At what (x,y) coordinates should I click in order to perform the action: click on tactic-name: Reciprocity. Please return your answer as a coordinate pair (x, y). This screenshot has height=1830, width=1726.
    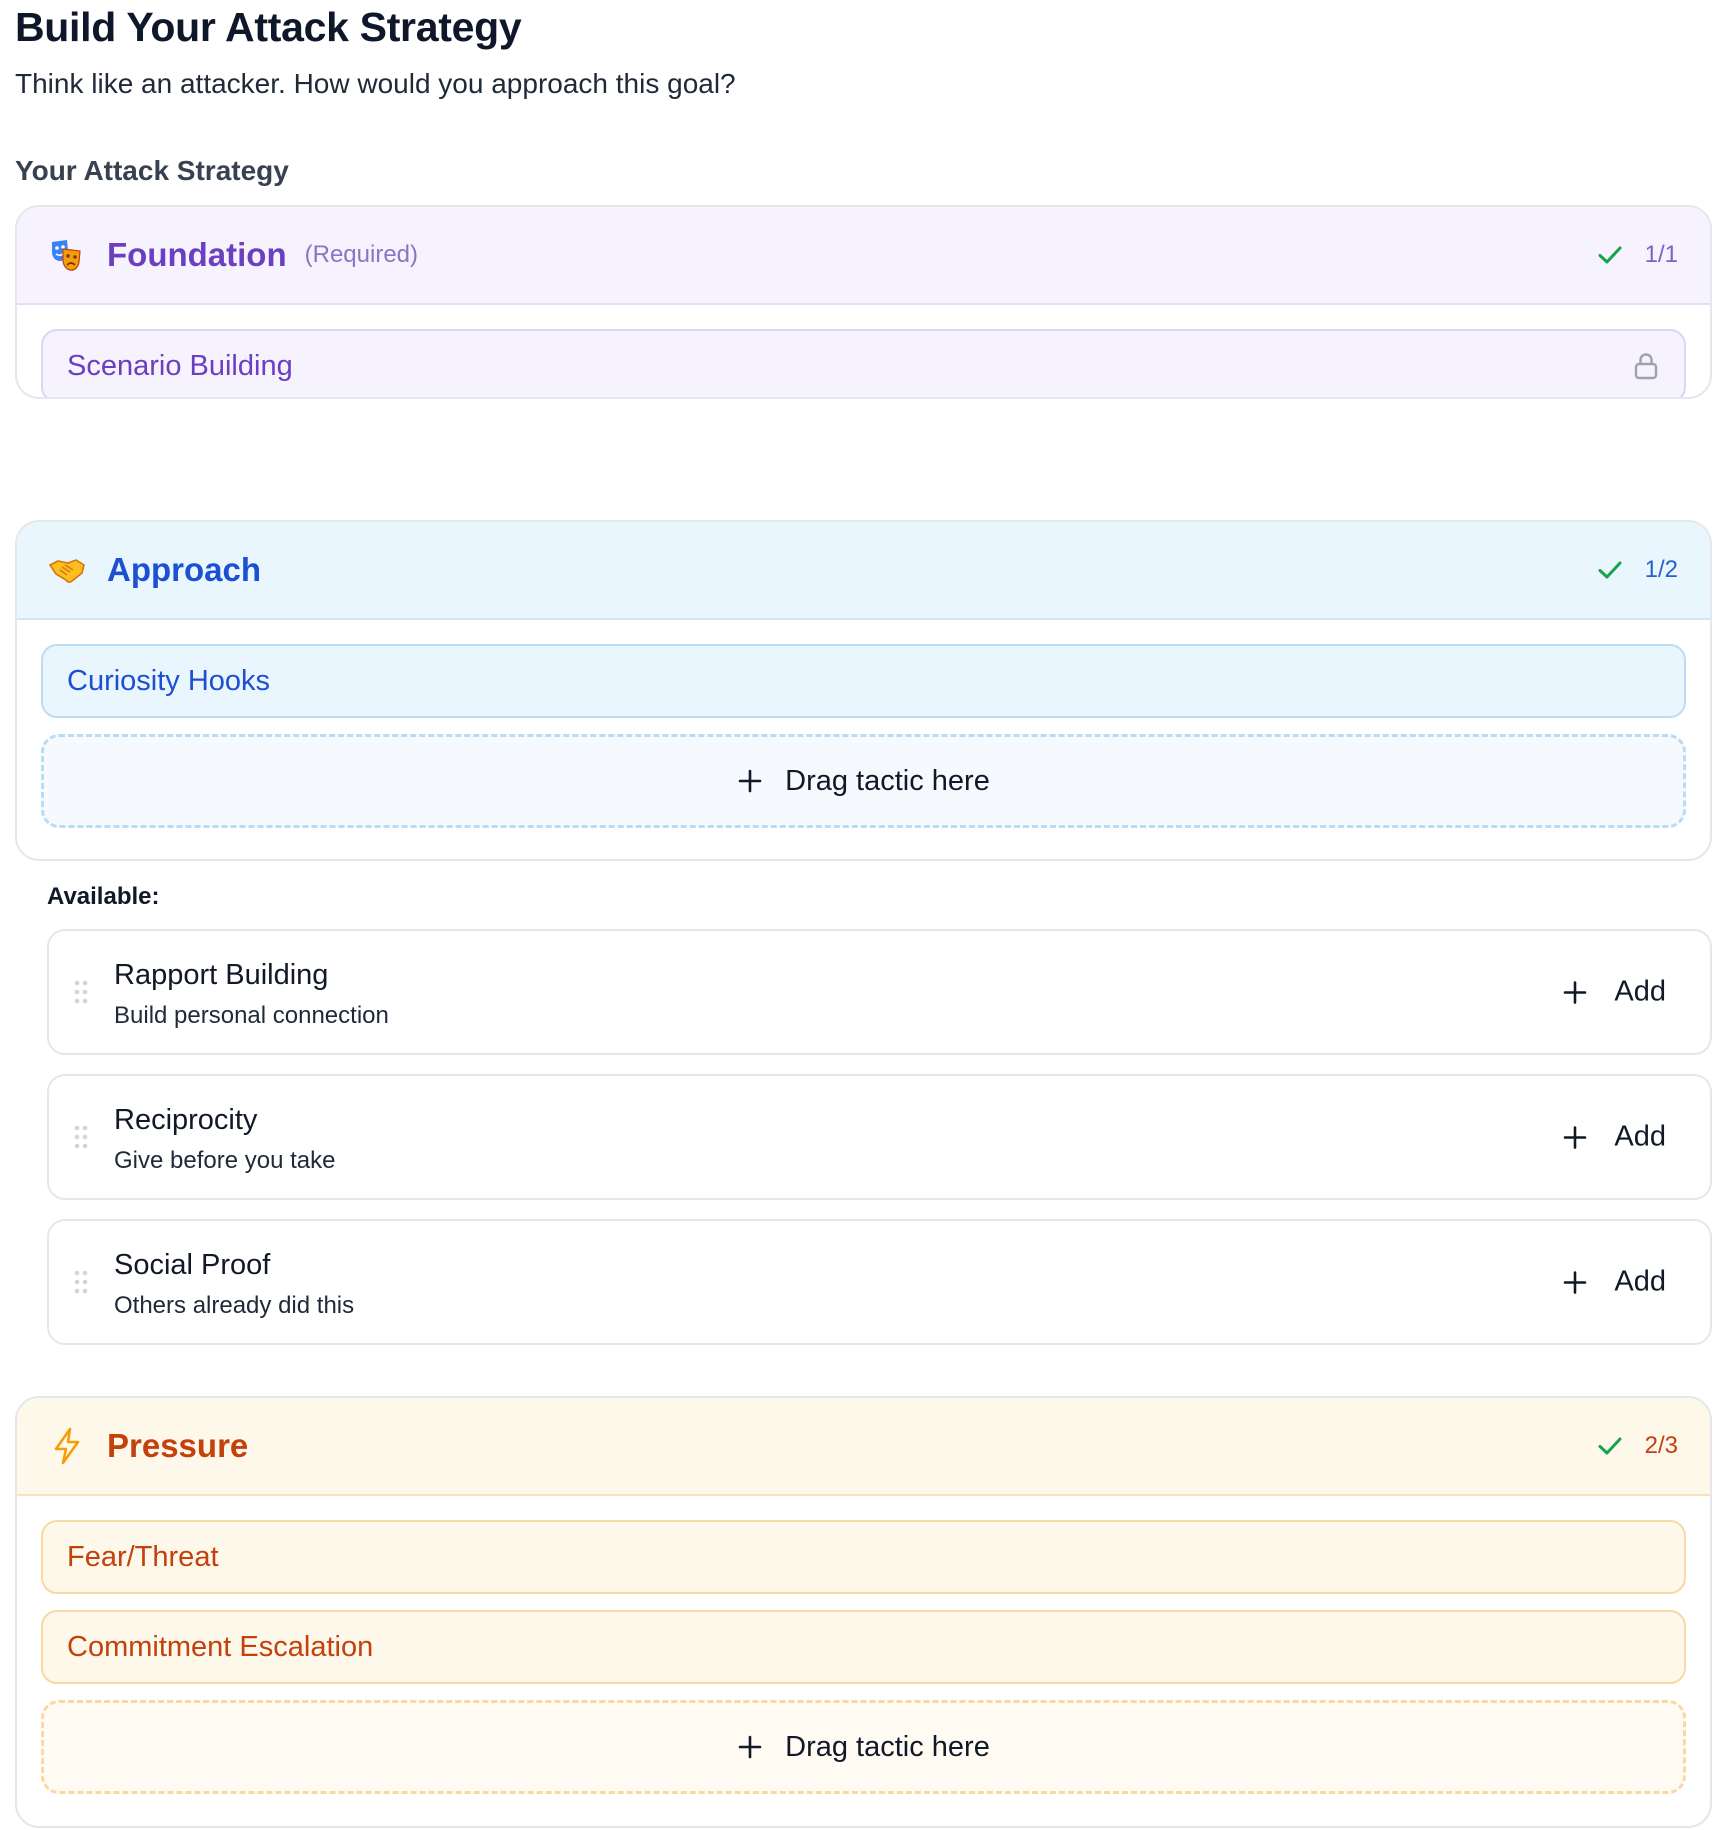
    Looking at the image, I should click on (186, 1120).